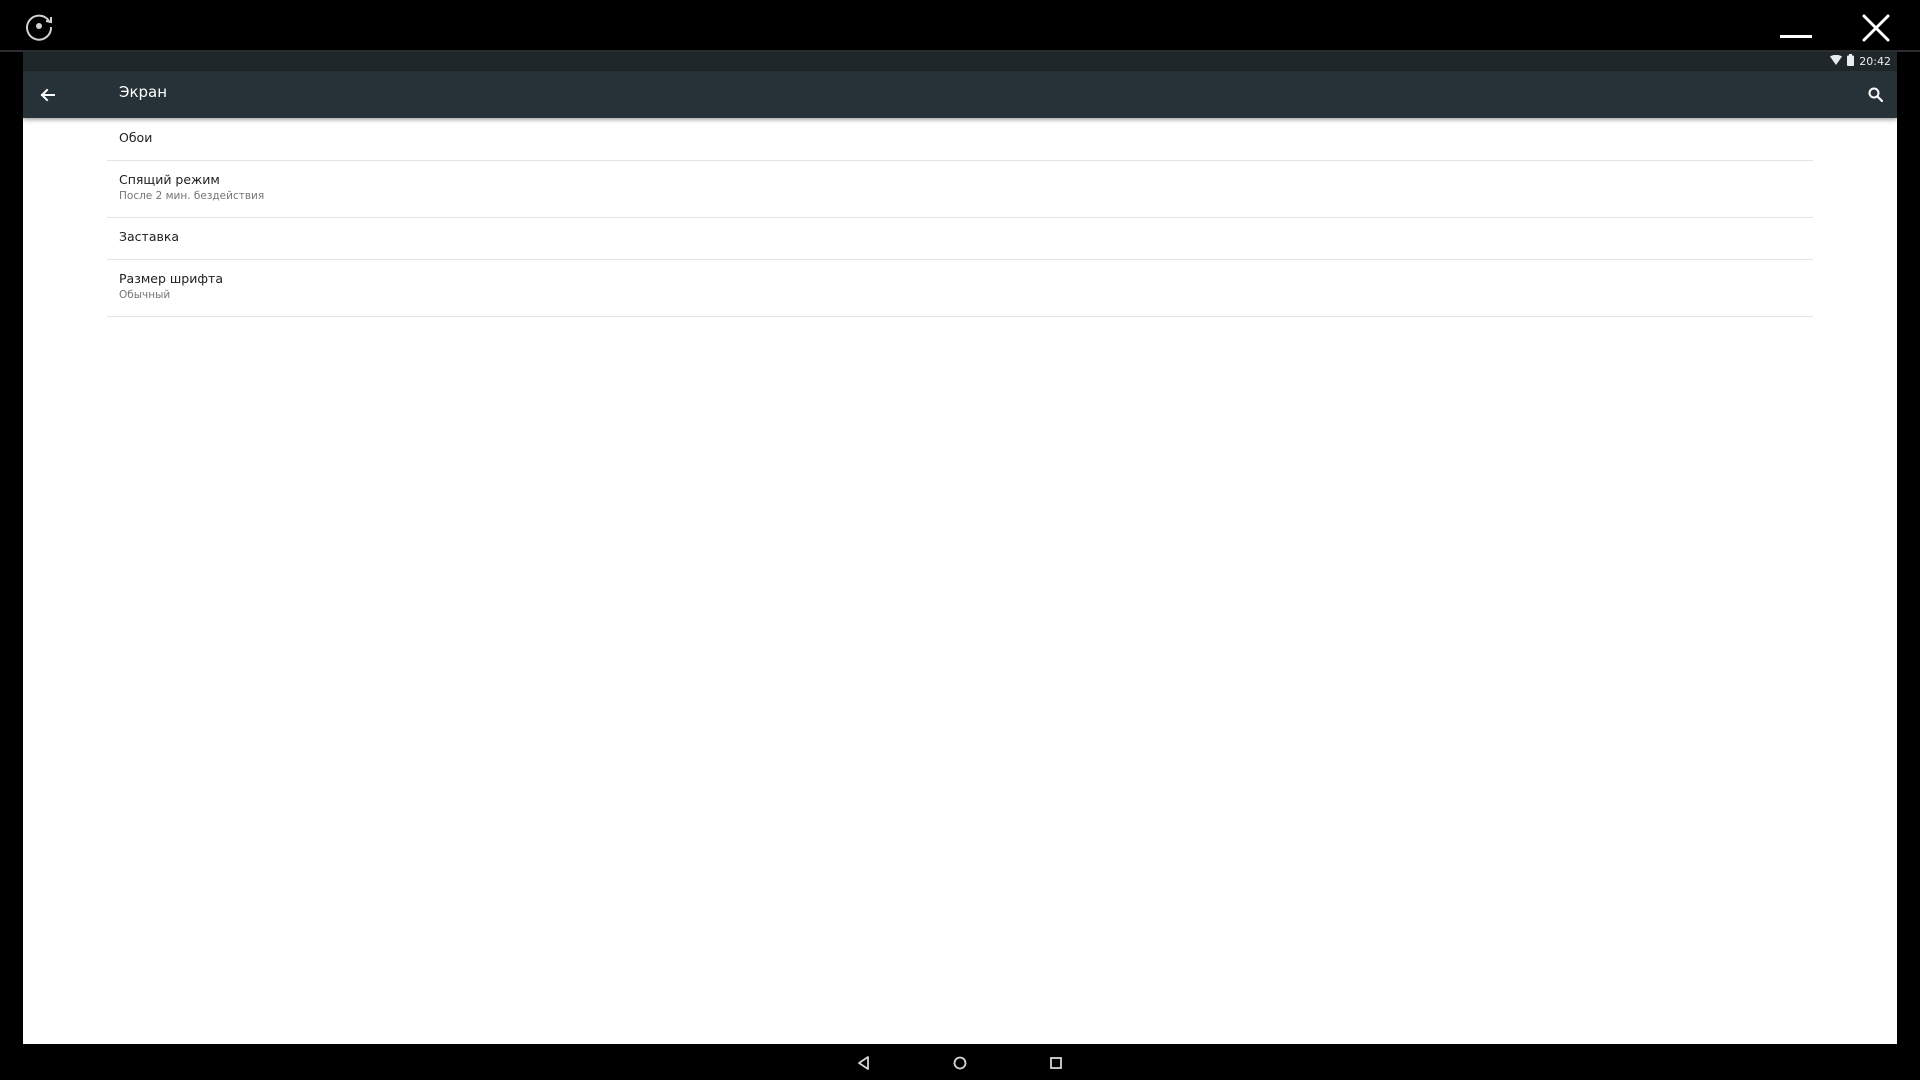 This screenshot has width=1920, height=1080. Describe the element at coordinates (1851, 61) in the screenshot. I see `battery-icon` at that location.